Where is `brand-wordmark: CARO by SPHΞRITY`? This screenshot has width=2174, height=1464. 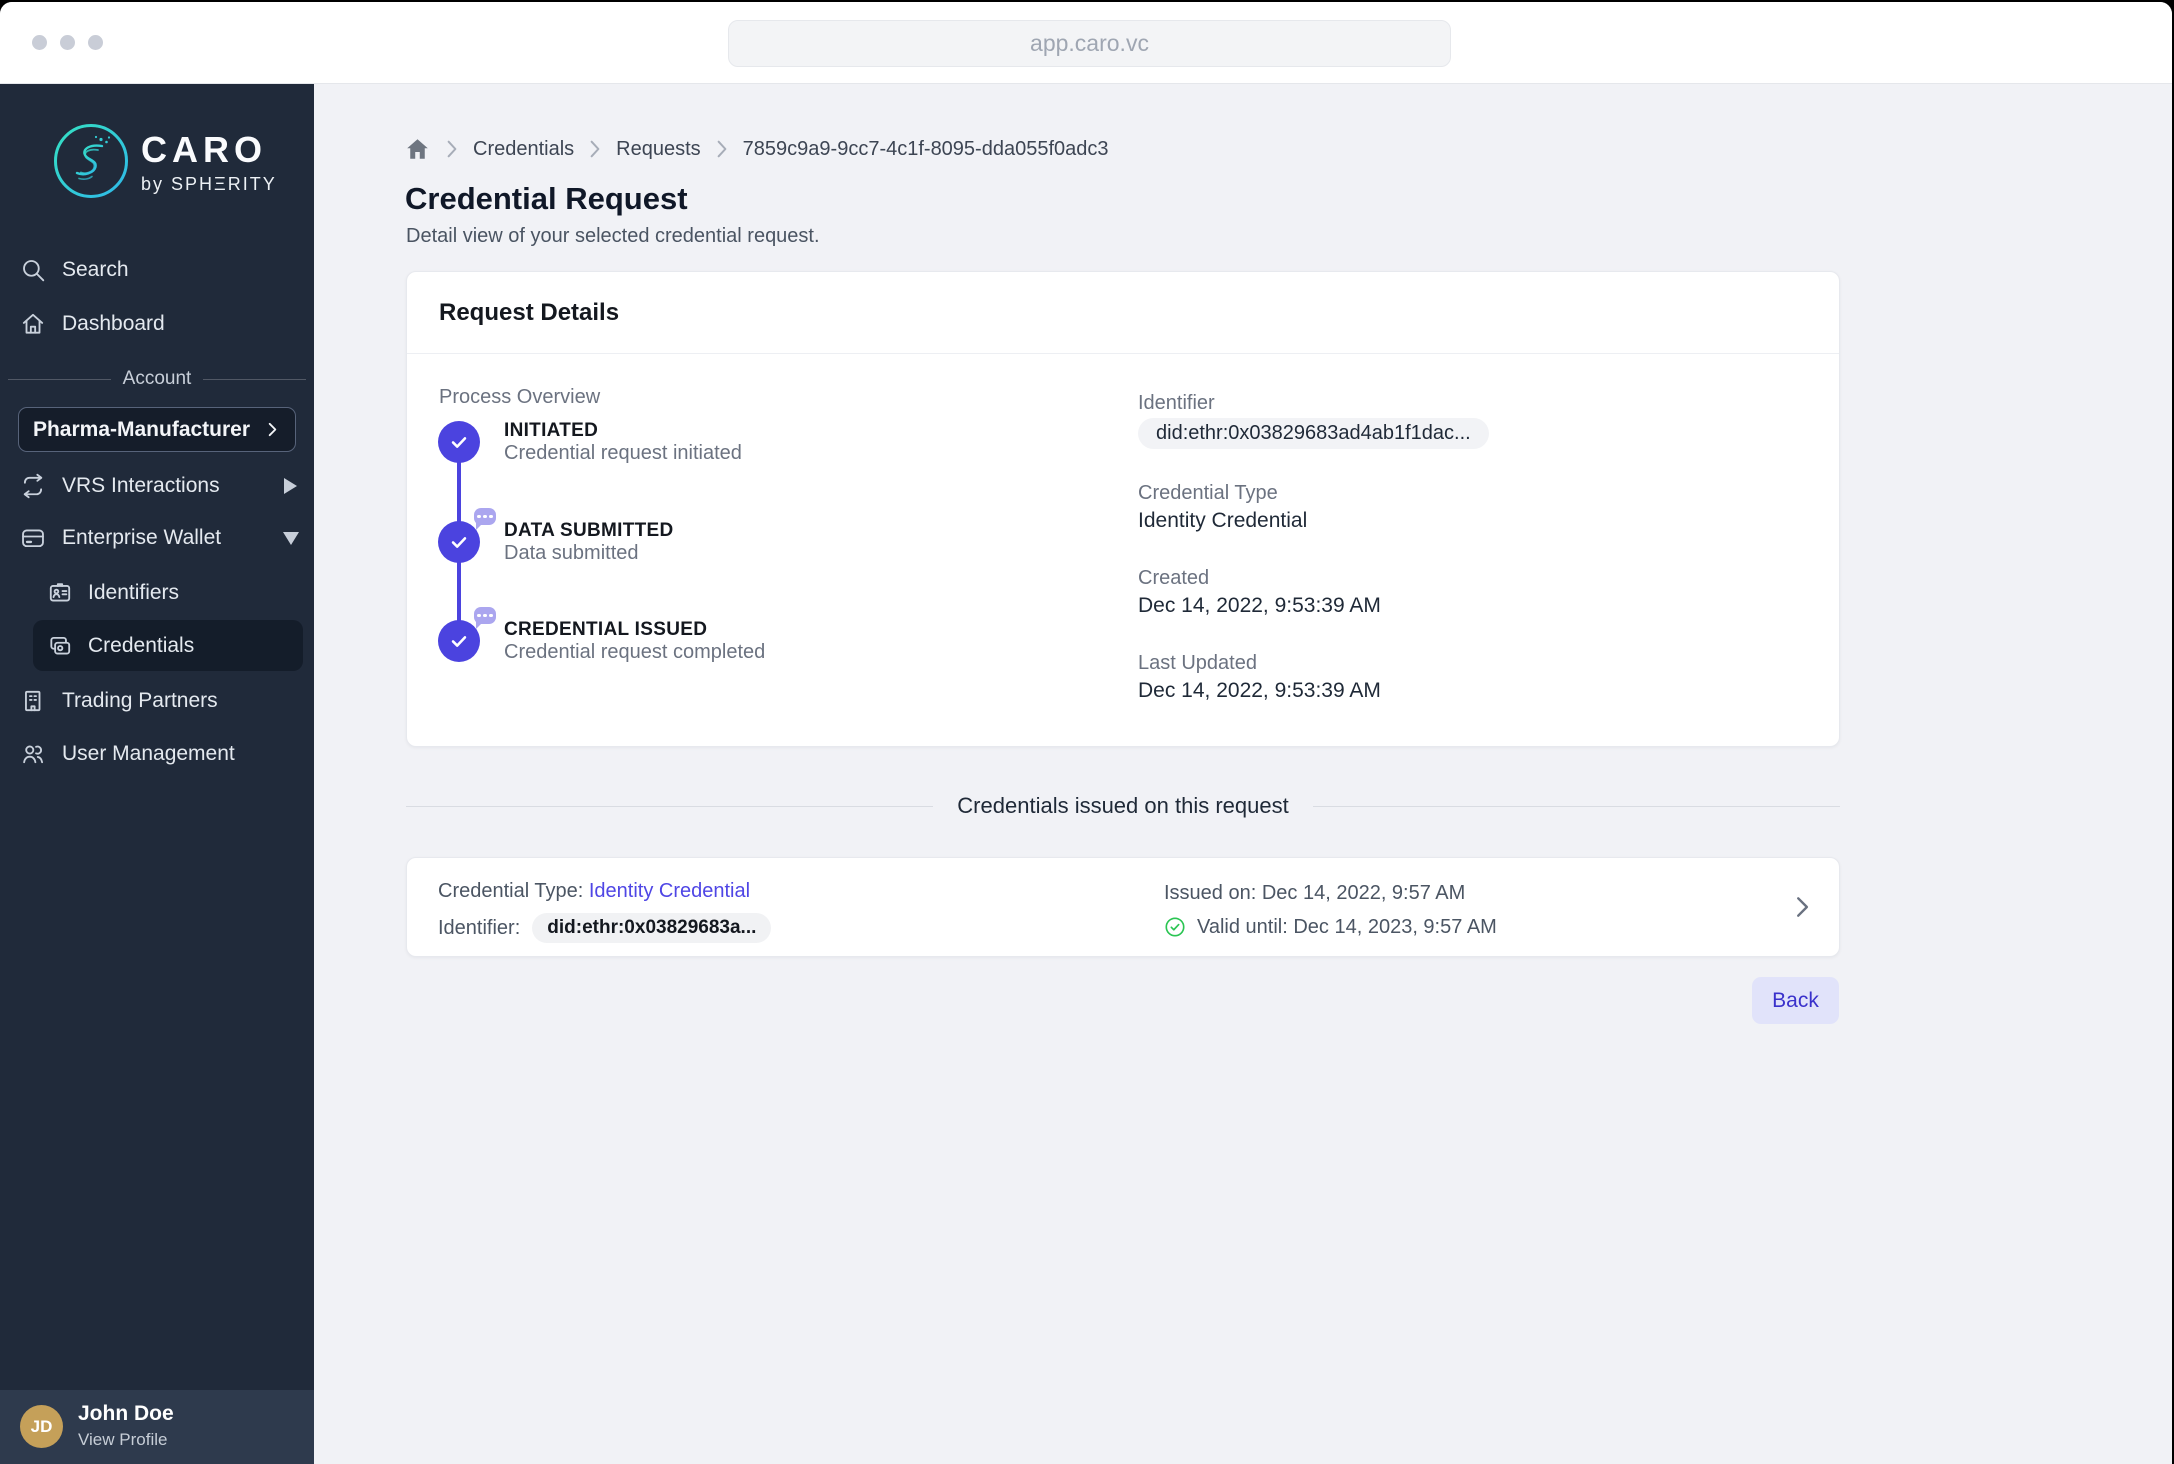 brand-wordmark: CARO by SPHΞRITY is located at coordinates (209, 161).